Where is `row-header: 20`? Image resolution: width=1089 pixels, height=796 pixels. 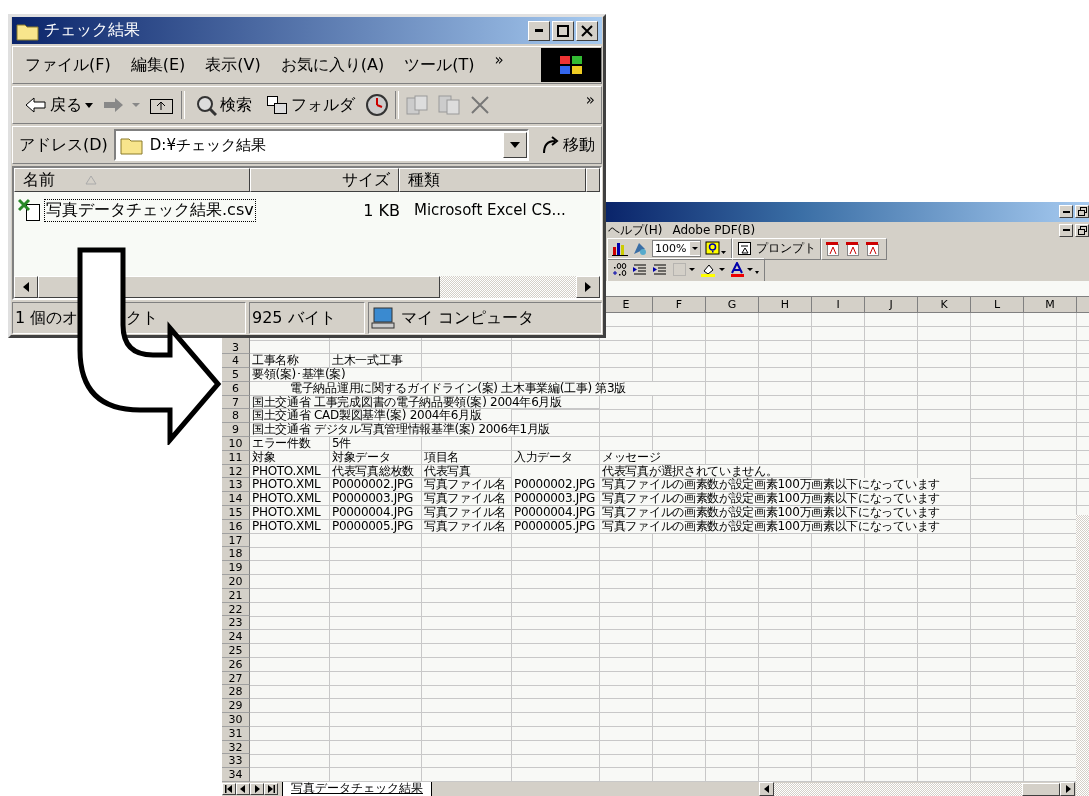
row-header: 20 is located at coordinates (236, 582).